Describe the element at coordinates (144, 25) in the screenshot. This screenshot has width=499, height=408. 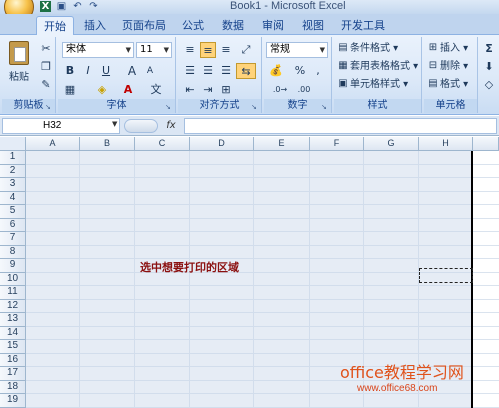
I see `tab-page-layout: 页面布局` at that location.